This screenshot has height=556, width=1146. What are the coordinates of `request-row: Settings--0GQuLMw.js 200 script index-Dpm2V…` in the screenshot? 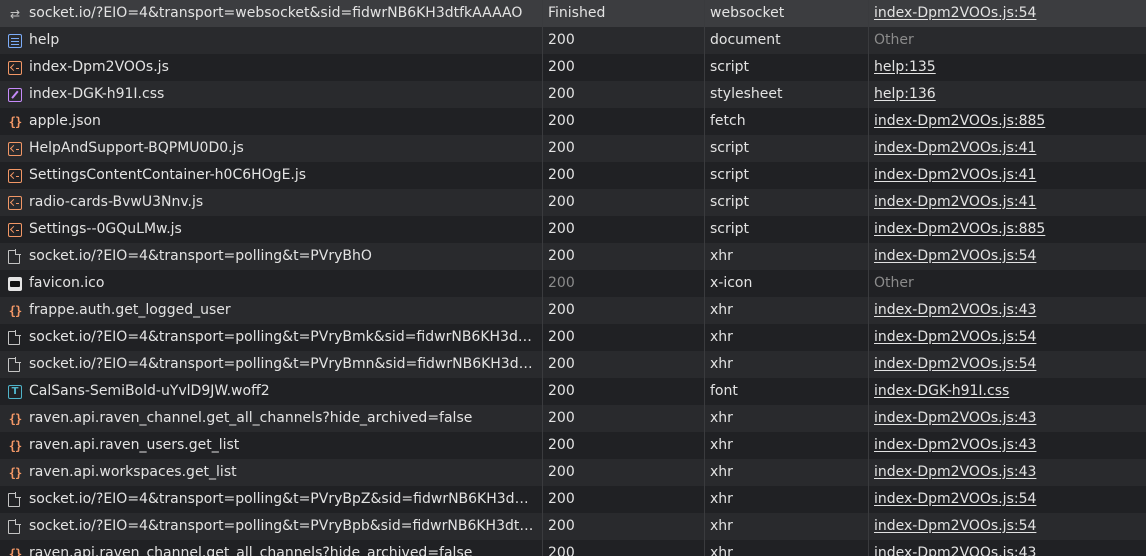 It's located at (573, 229).